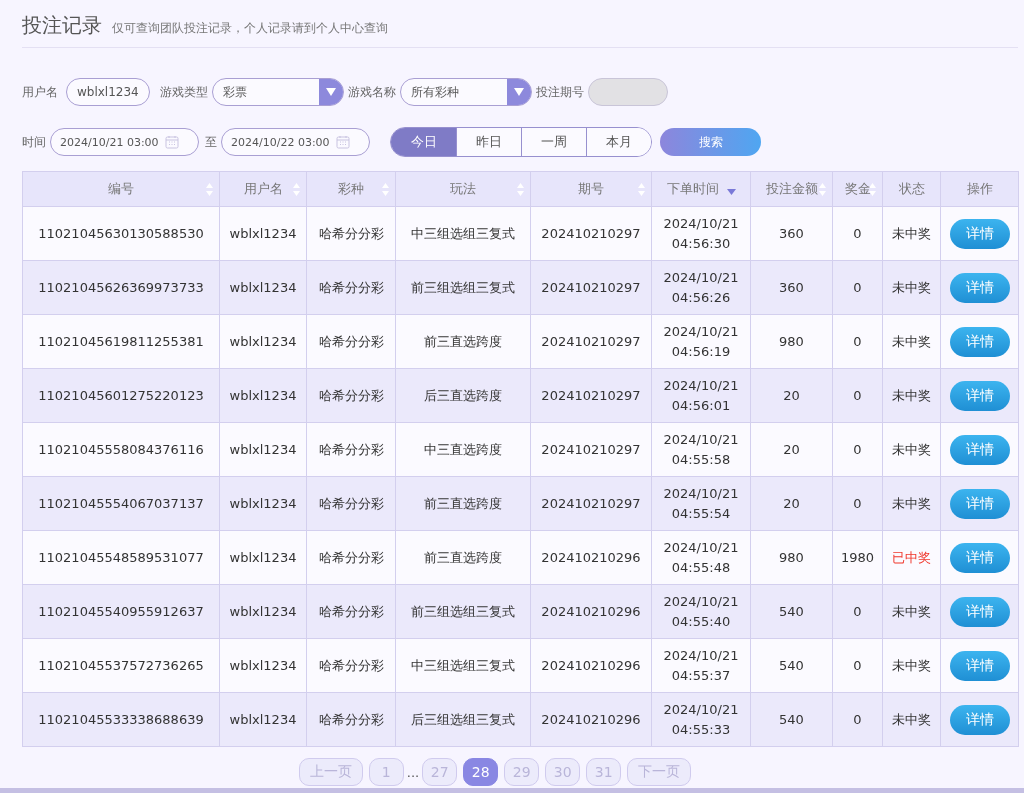 The width and height of the screenshot is (1024, 793). I want to click on range-tab: 一周, so click(553, 142).